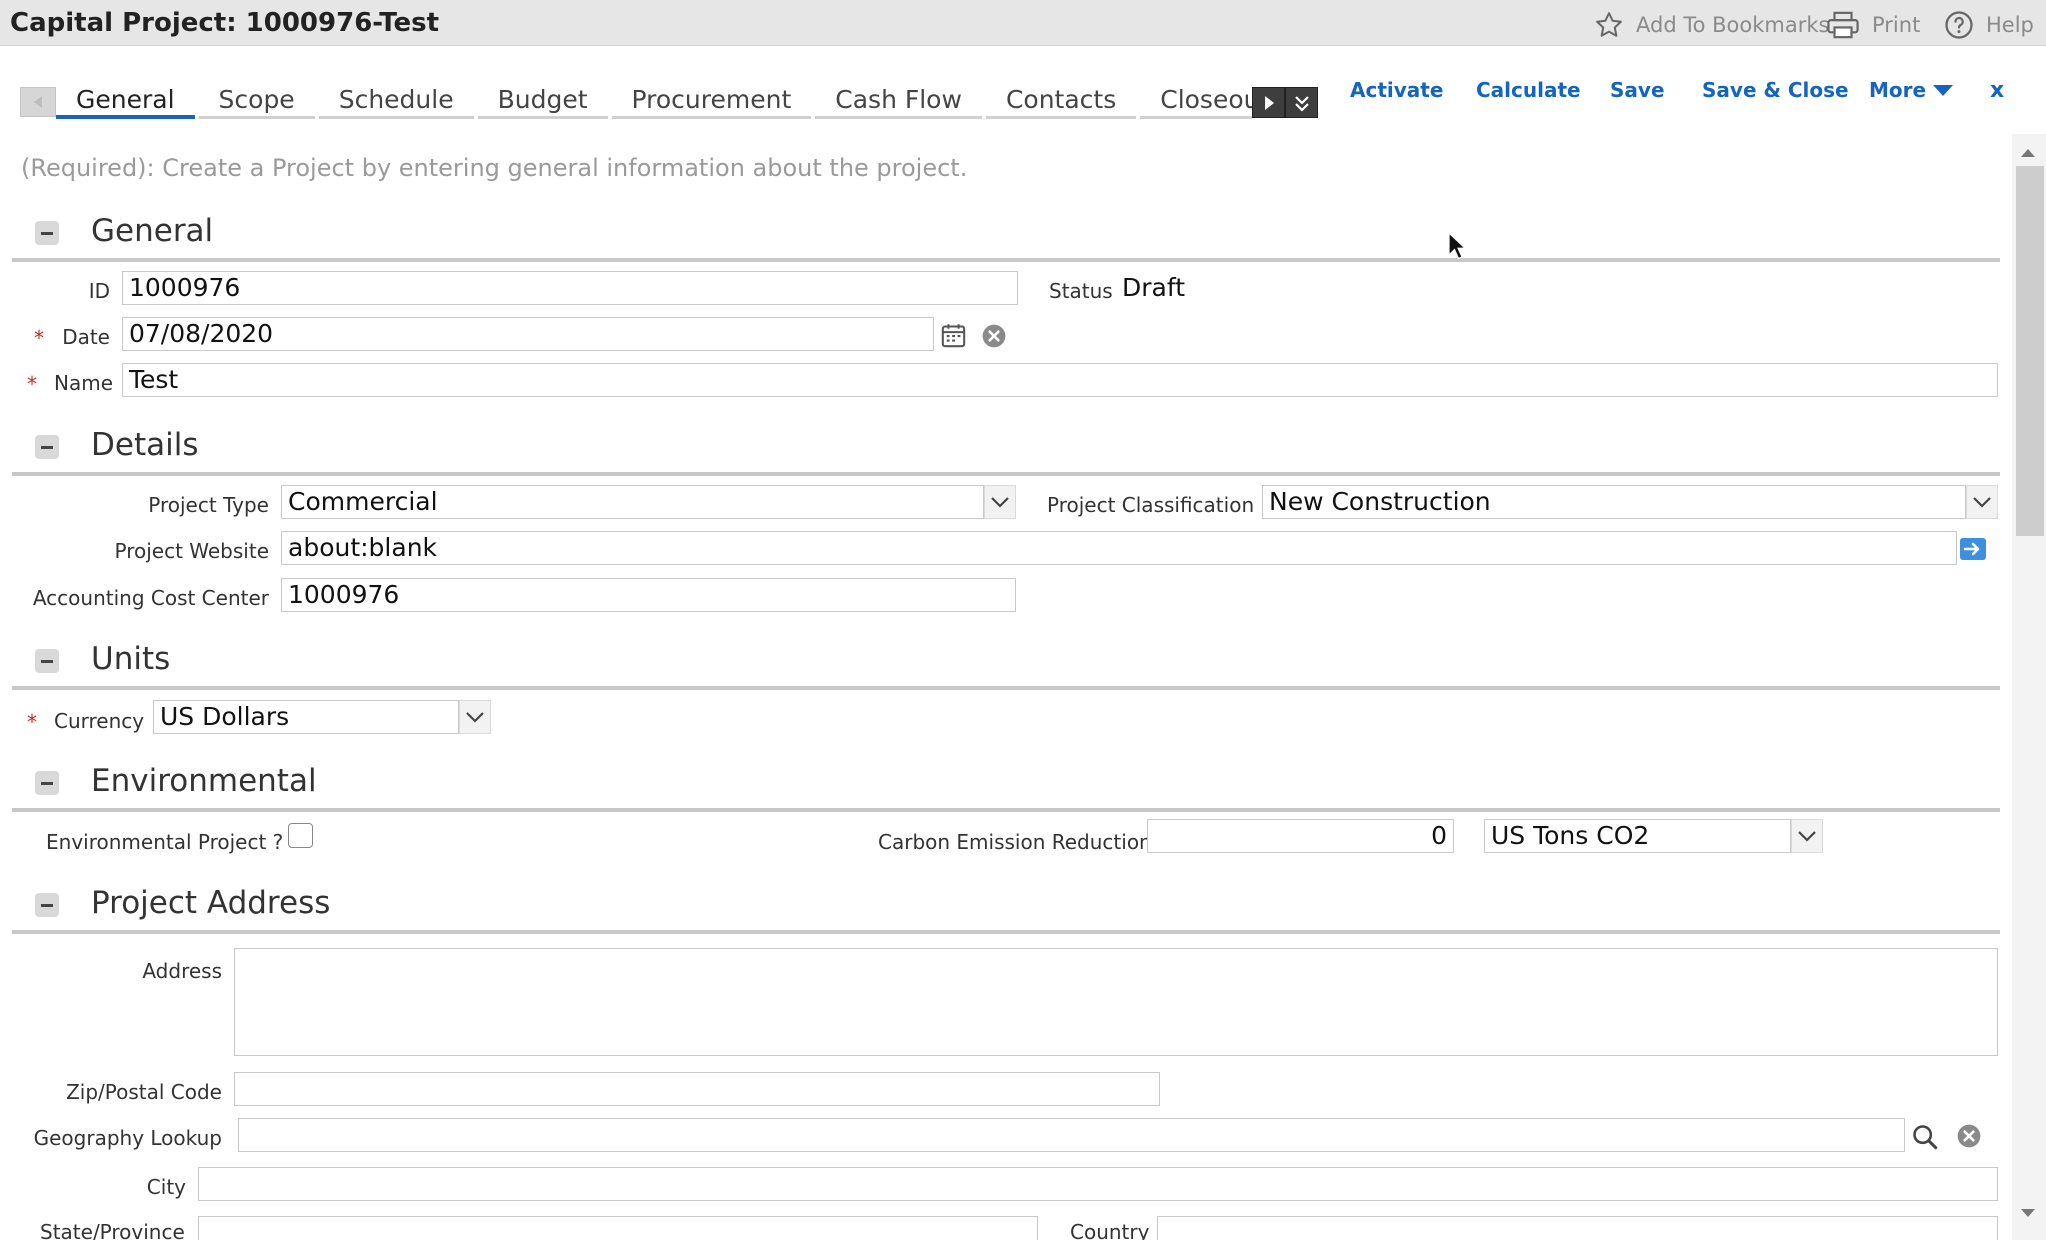 This screenshot has height=1240, width=2046. What do you see at coordinates (256, 101) in the screenshot?
I see `tab-scope: Scope` at bounding box center [256, 101].